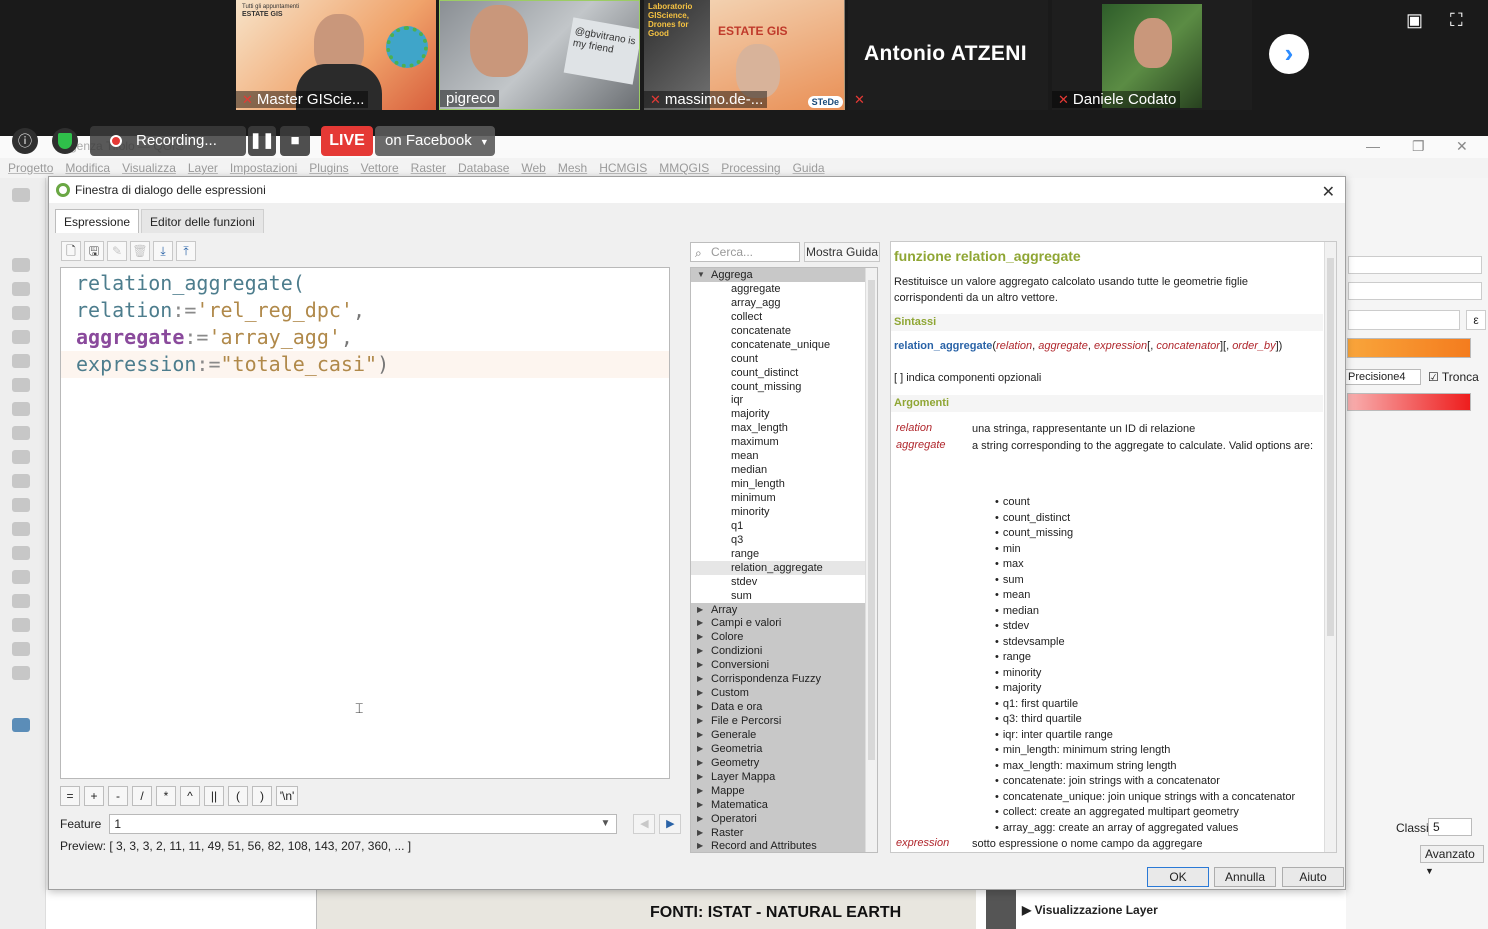 The image size is (1488, 929). What do you see at coordinates (1289, 54) in the screenshot?
I see `chevron-right-icon: ›` at bounding box center [1289, 54].